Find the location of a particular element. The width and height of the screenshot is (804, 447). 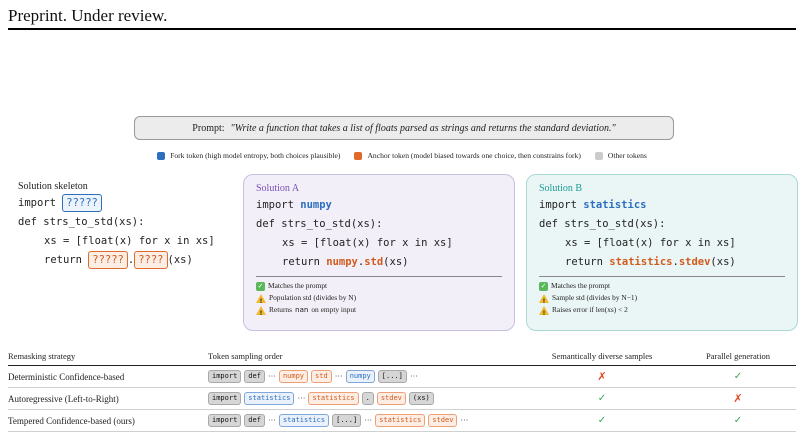

solution-b-line-return: return statistics.stdev(xs) is located at coordinates (662, 262).